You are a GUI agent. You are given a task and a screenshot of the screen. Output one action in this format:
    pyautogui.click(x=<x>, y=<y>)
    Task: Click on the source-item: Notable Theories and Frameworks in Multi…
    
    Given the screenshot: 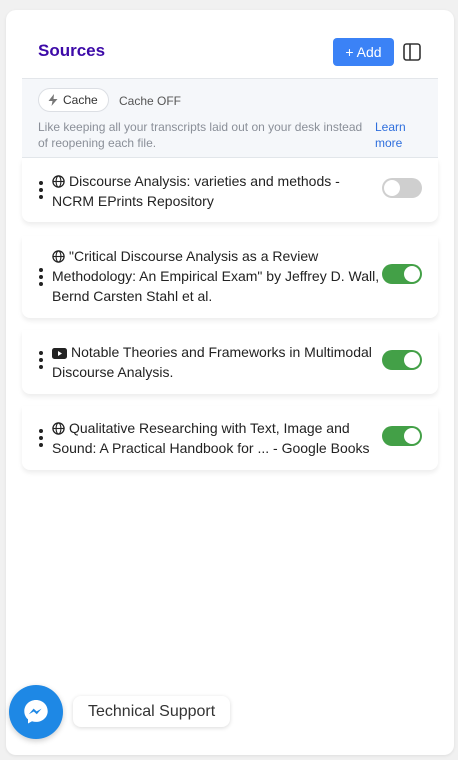 What is the action you would take?
    pyautogui.click(x=230, y=362)
    